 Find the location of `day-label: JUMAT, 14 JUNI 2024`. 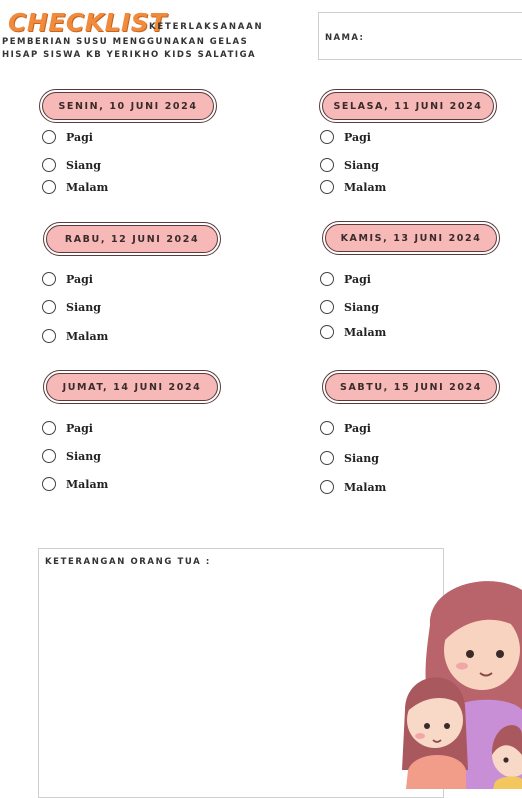

day-label: JUMAT, 14 JUNI 2024 is located at coordinates (132, 387).